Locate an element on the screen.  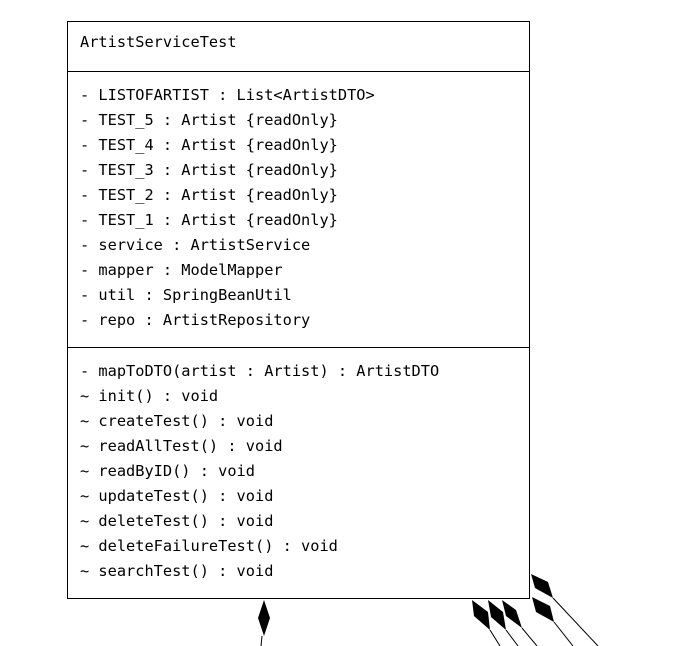
attribute: - util : SpringBeanUtil is located at coordinates (186, 295).